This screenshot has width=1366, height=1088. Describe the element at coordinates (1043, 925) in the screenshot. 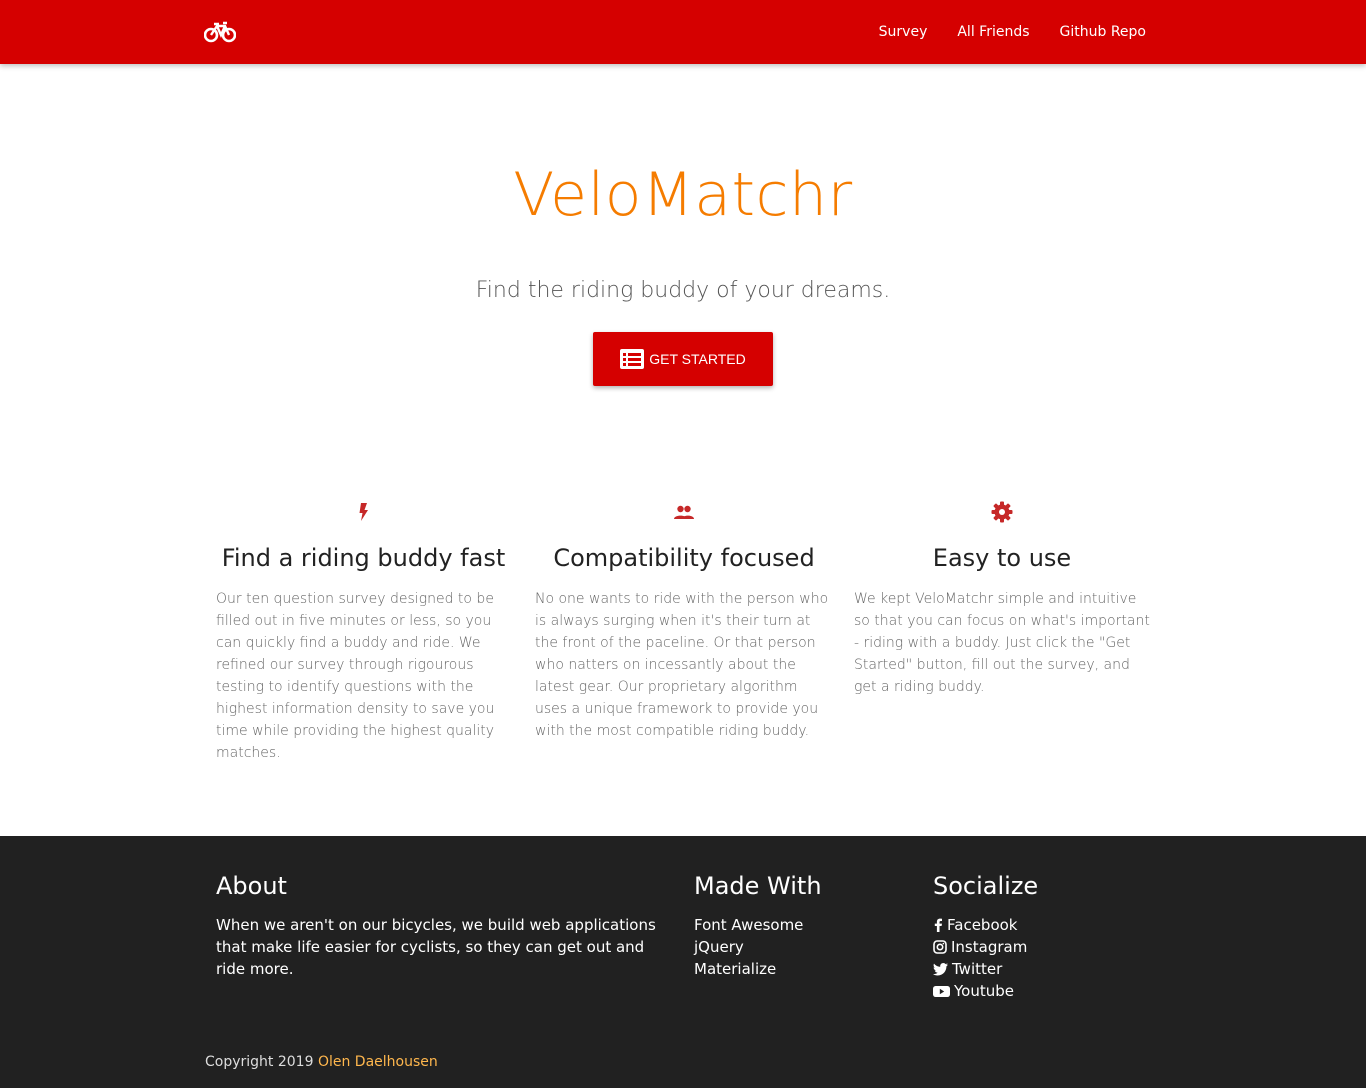

I see `social-facebook: Facebook` at that location.